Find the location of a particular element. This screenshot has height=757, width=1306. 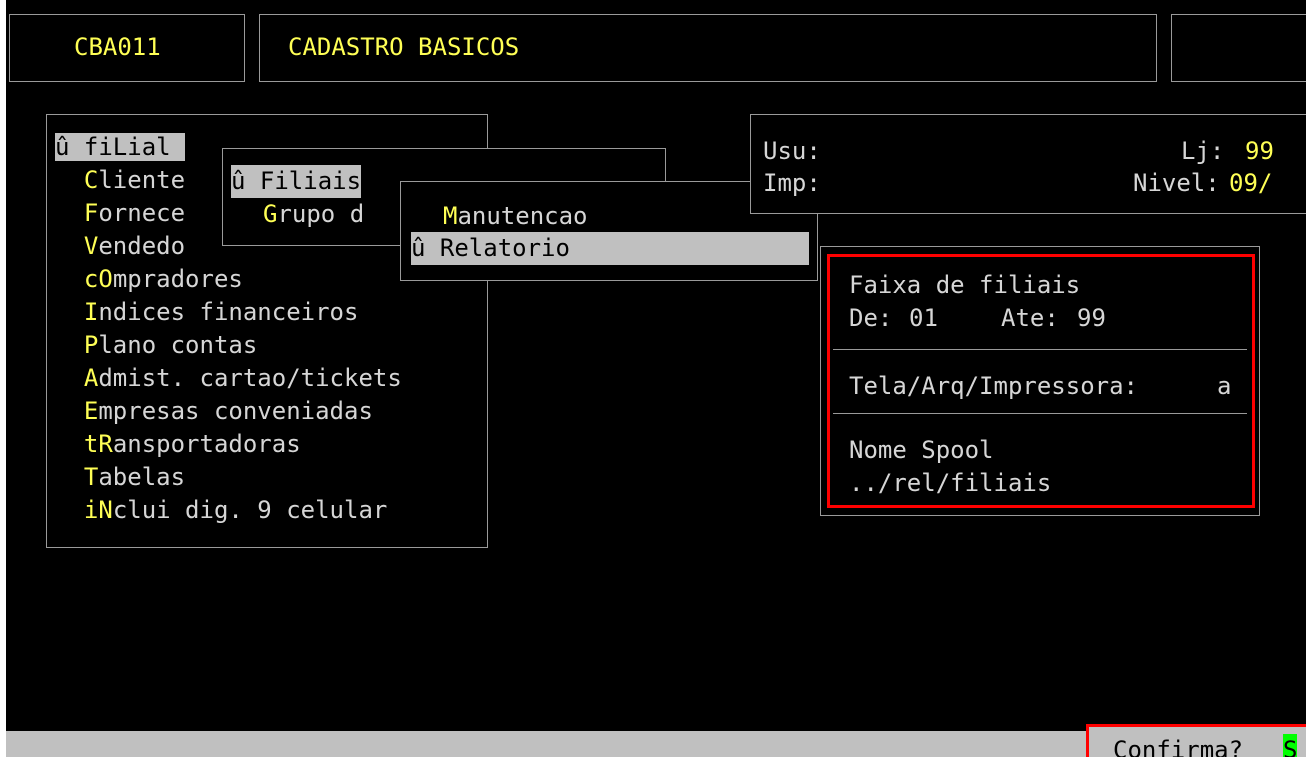

confirm-box: Confirma? S is located at coordinates (1196, 740).